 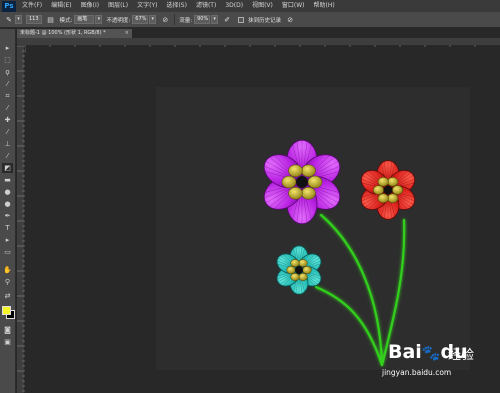 I want to click on clone-stamp-tool-icon: ⊥, so click(x=7, y=144).